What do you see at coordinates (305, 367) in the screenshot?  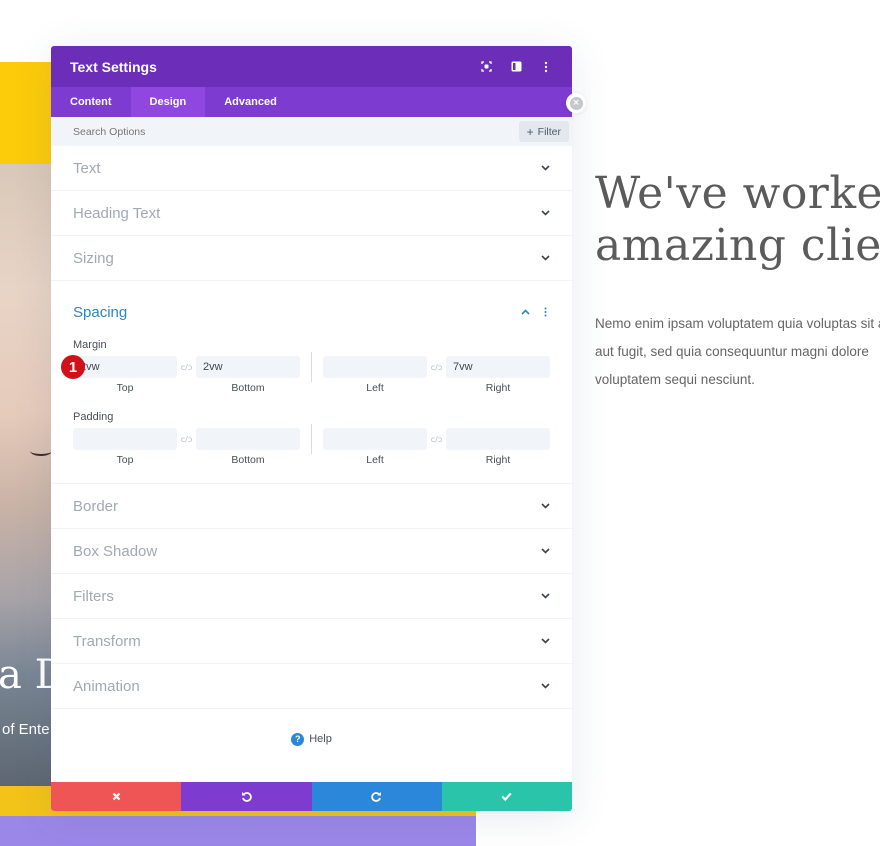 I see `margin-fields: 1 2vw c/ↄ 2vw c/ↄ 7vw` at bounding box center [305, 367].